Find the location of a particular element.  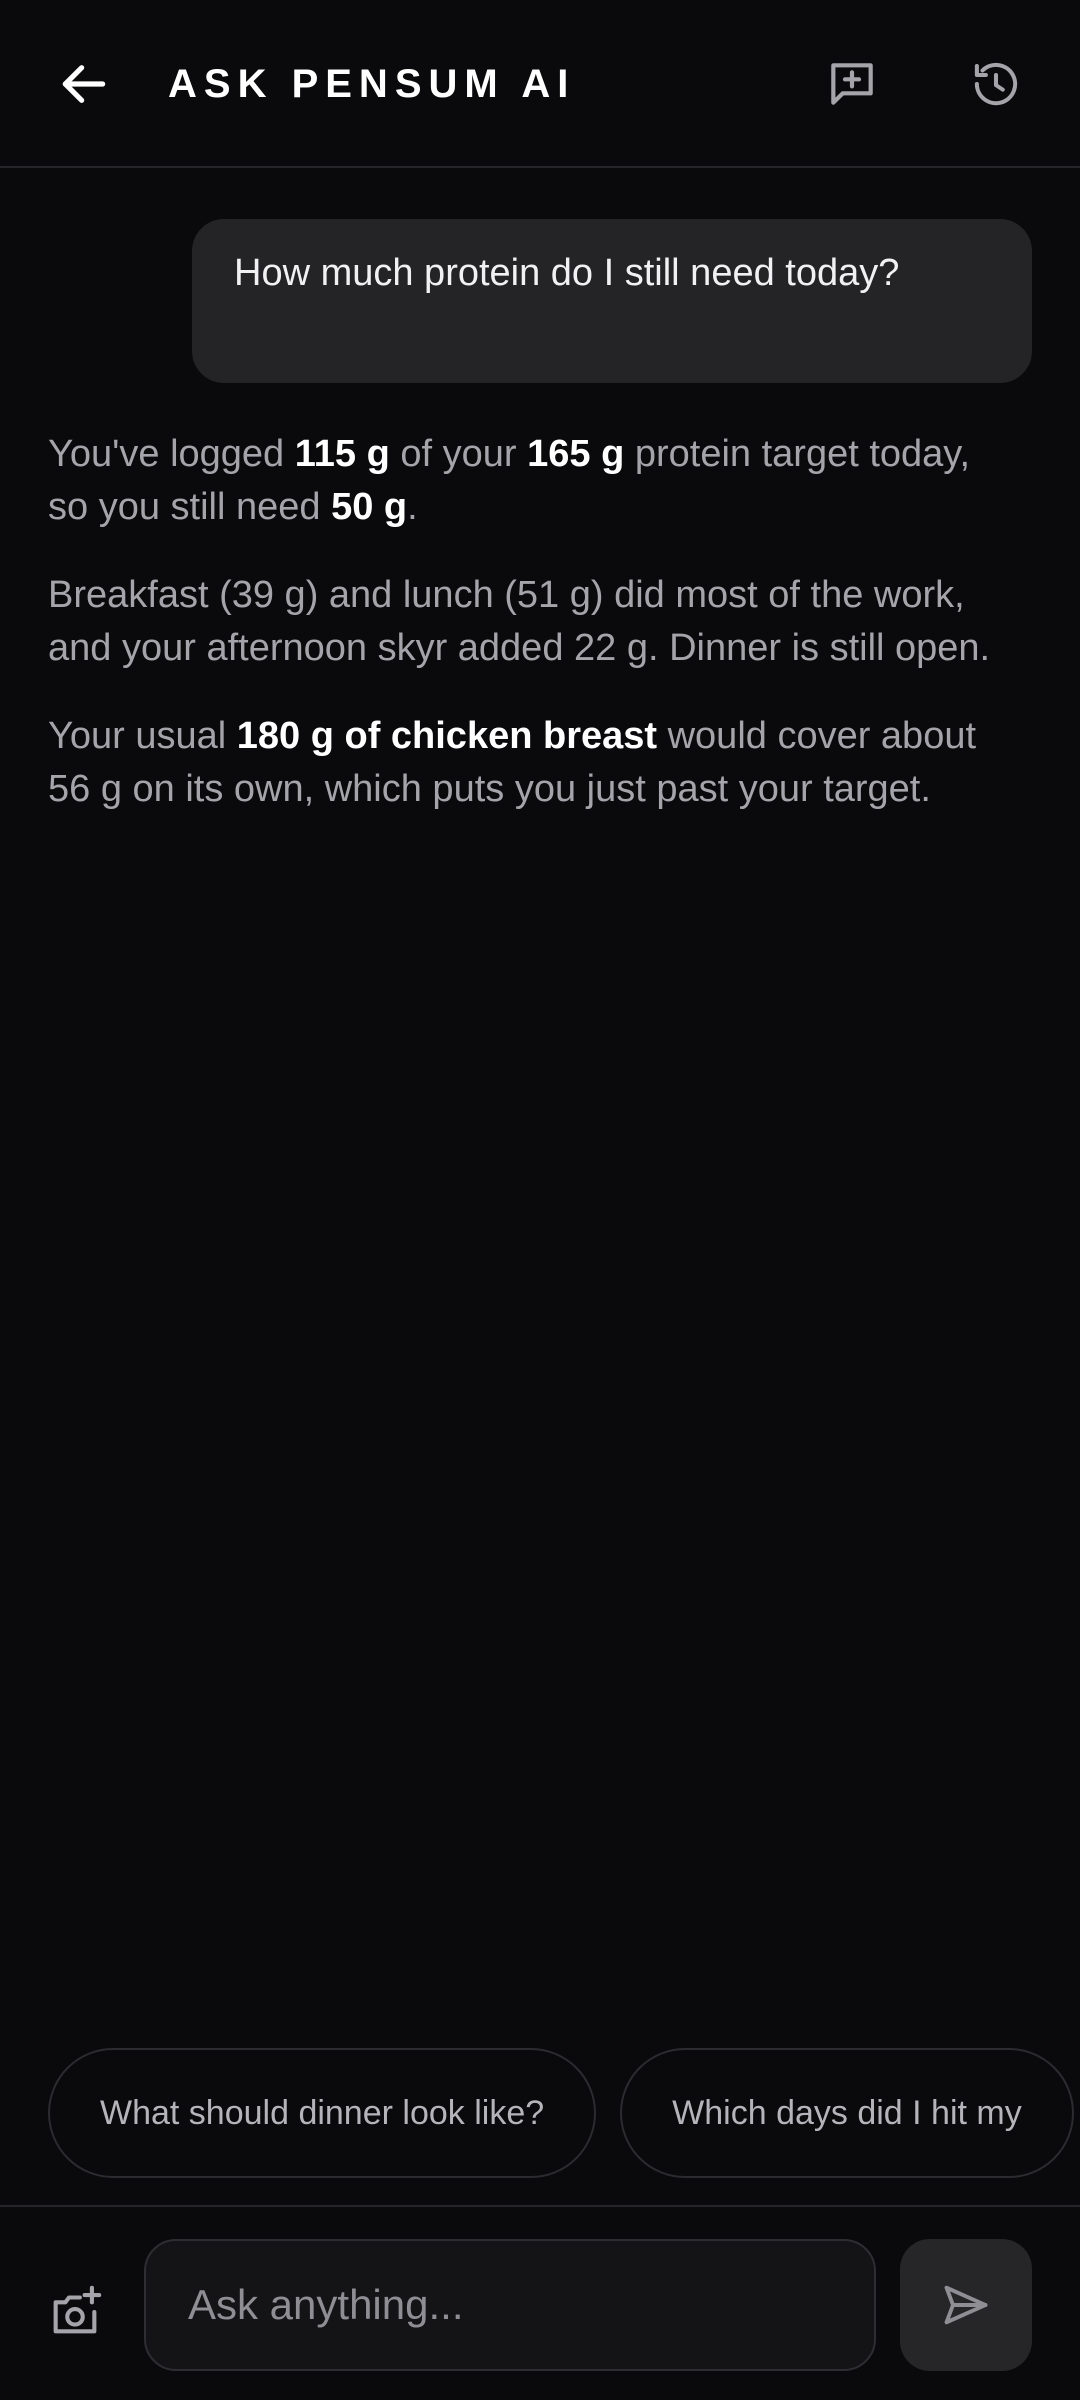

new-chat-icon is located at coordinates (852, 84).